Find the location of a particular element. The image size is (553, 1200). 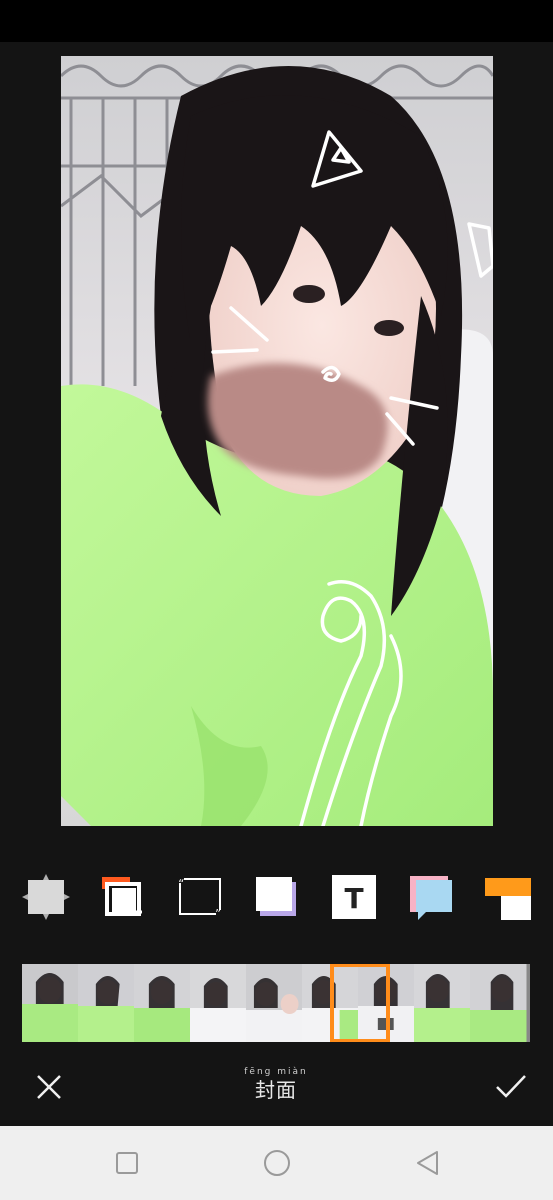

recent-apps-button is located at coordinates (127, 1163).